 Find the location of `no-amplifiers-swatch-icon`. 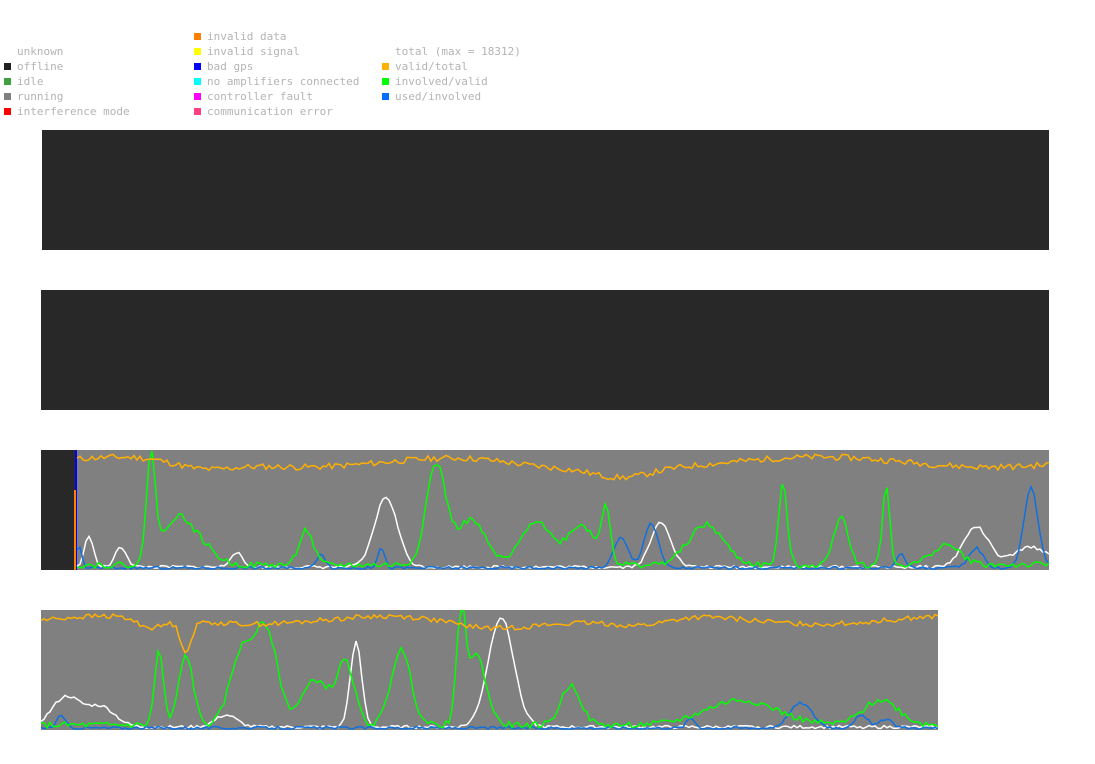

no-amplifiers-swatch-icon is located at coordinates (197, 81).